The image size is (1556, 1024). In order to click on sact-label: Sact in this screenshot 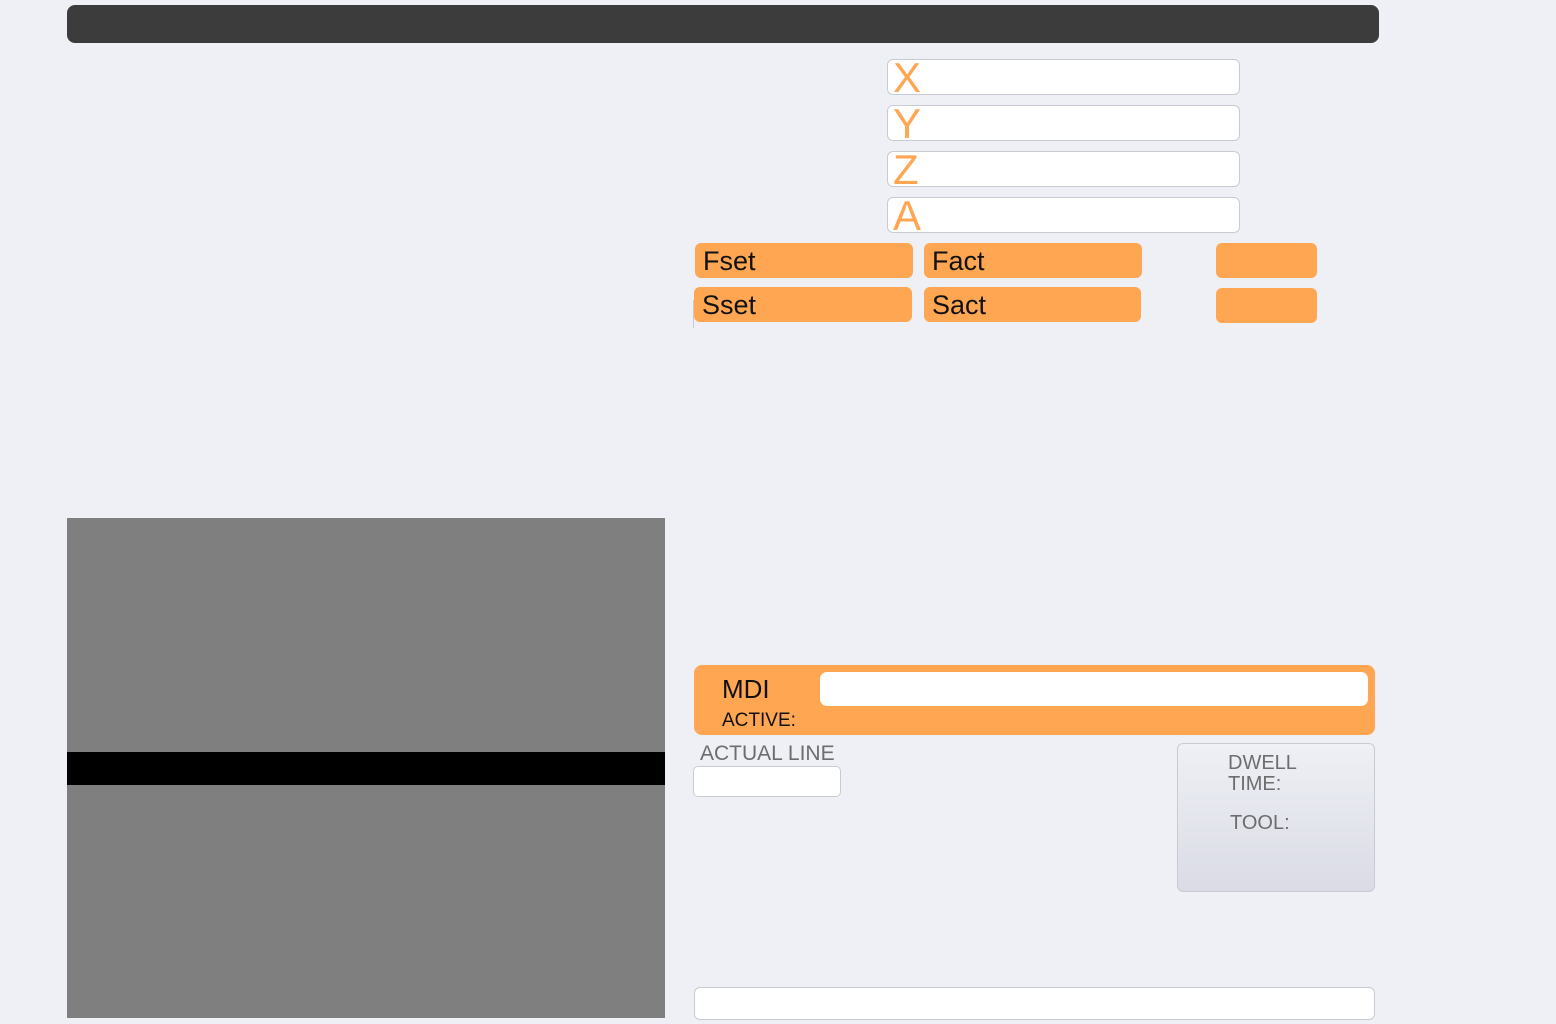, I will do `click(959, 305)`.